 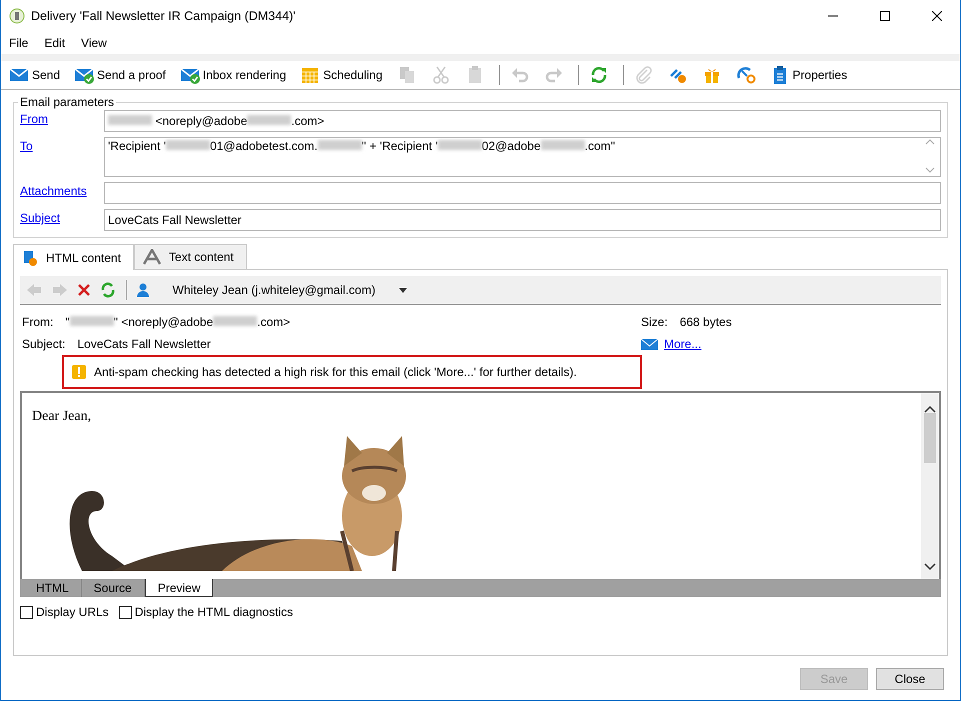 What do you see at coordinates (885, 16) in the screenshot?
I see `maximize-icon` at bounding box center [885, 16].